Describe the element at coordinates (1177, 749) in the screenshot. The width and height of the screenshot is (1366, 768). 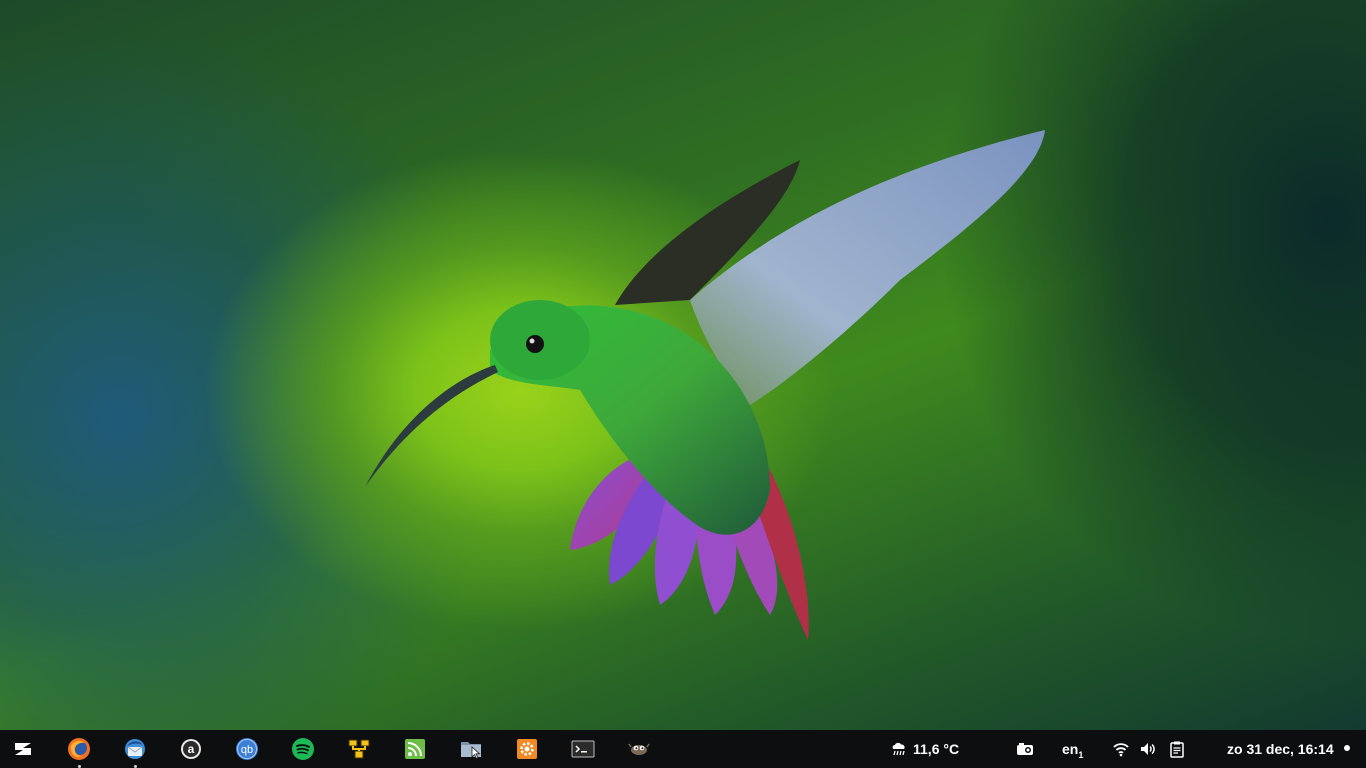
I see `clipboard-icon` at that location.